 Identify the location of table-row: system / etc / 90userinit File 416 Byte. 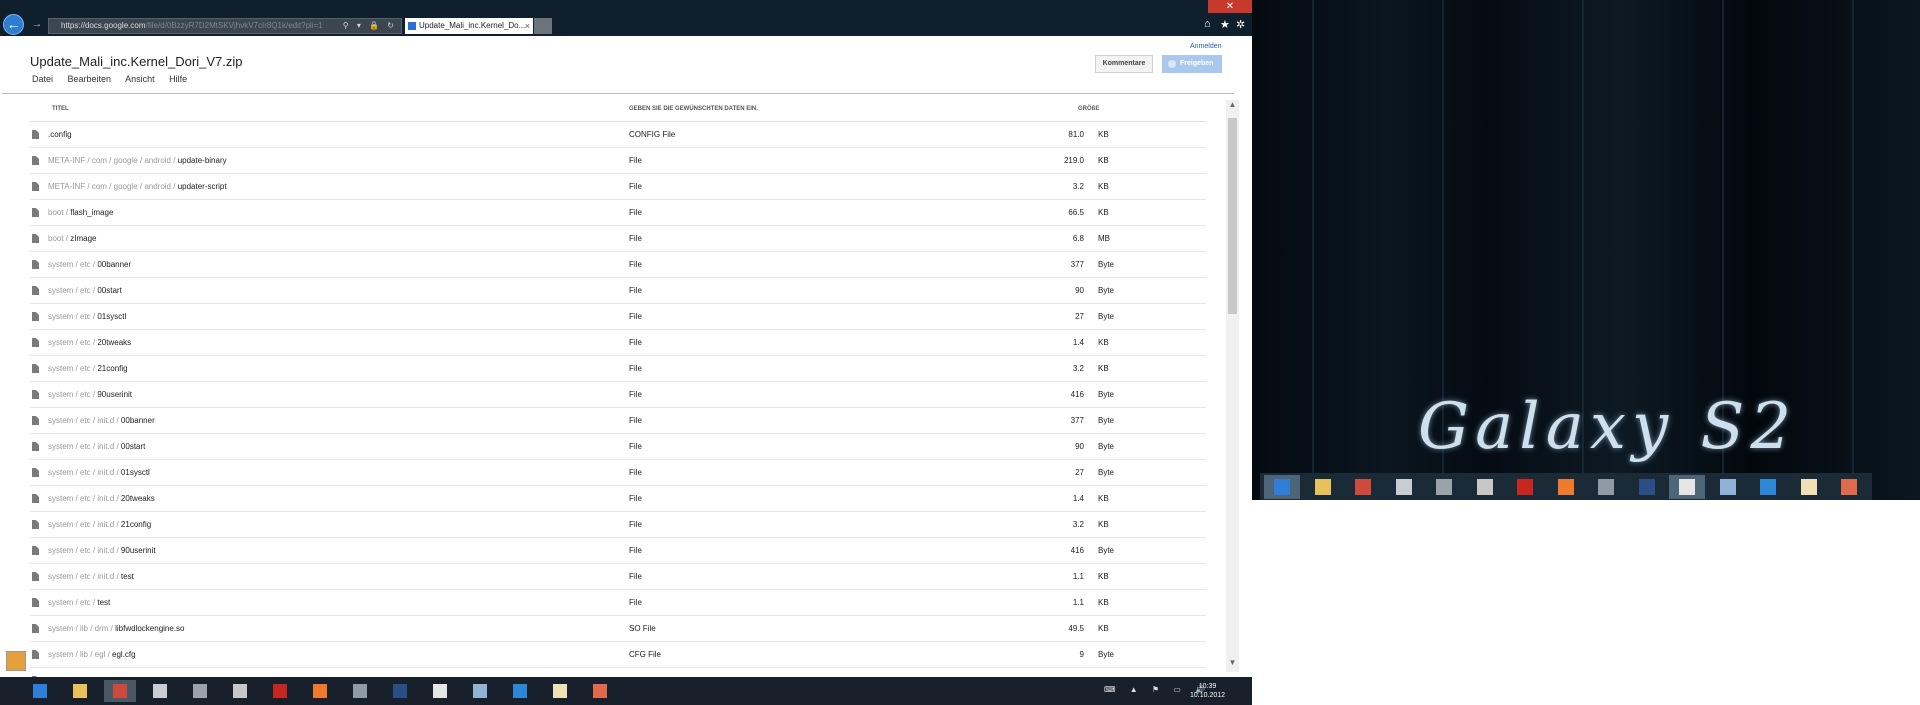
(618, 395).